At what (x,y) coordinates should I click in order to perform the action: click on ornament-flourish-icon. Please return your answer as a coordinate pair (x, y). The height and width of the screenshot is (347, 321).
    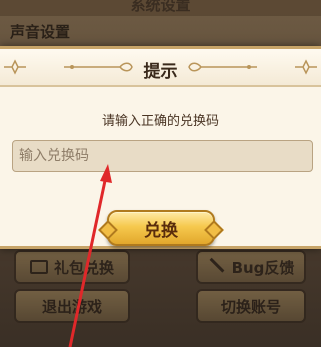
    Looking at the image, I should click on (222, 67).